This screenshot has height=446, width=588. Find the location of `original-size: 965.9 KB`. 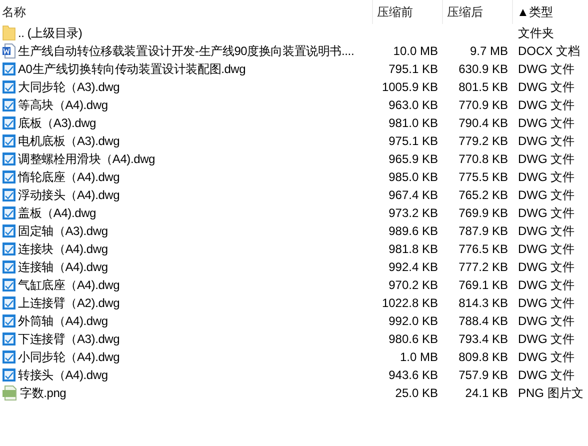

original-size: 965.9 KB is located at coordinates (413, 159).